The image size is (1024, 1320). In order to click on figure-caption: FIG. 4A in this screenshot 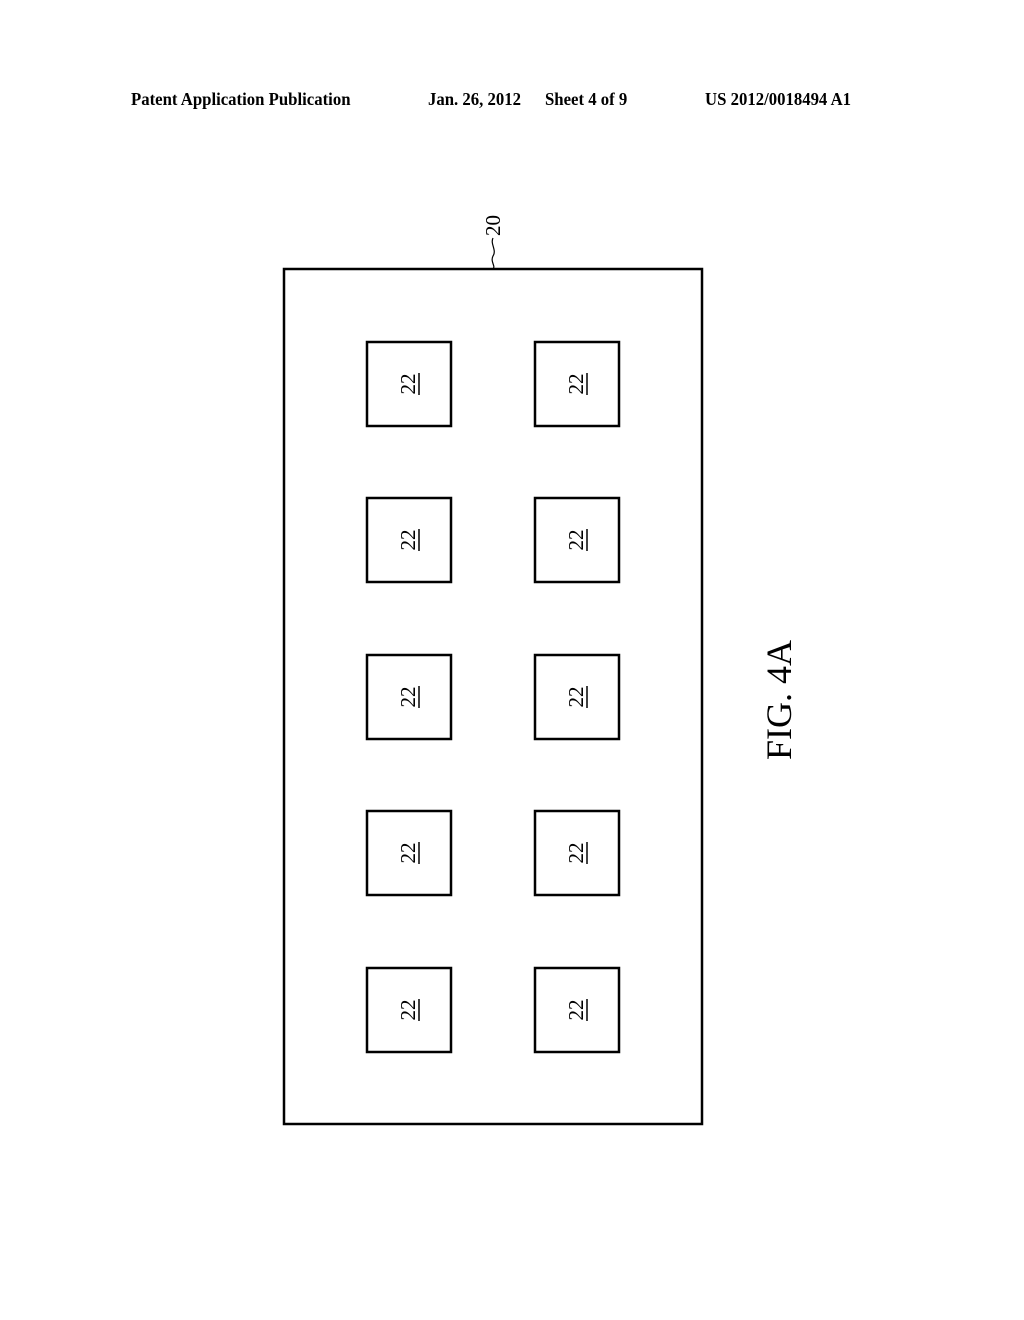, I will do `click(779, 700)`.